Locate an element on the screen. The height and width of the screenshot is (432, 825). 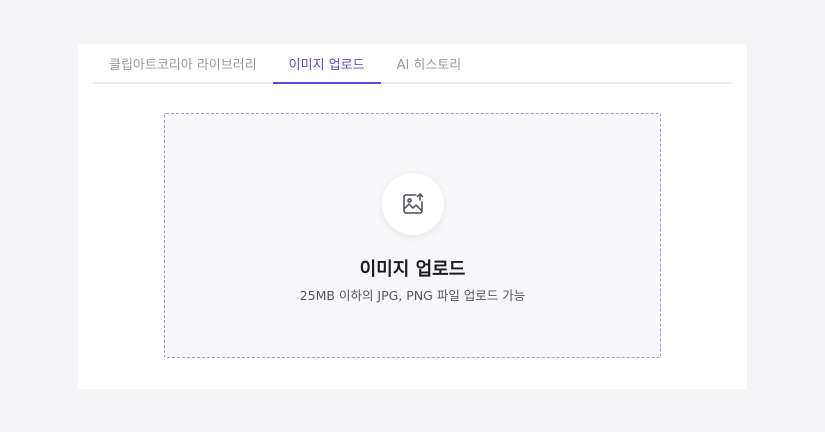
tab-clipart-library: 클립아트코리아 라이브러리 is located at coordinates (183, 63).